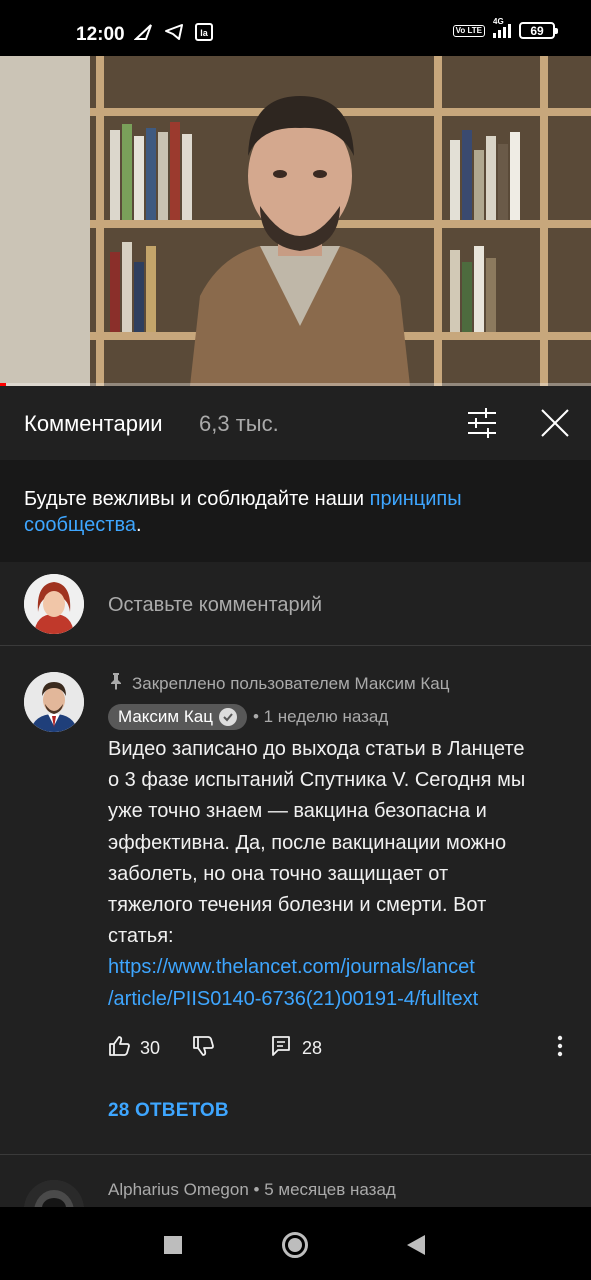  I want to click on sort-filter-icon, so click(482, 423).